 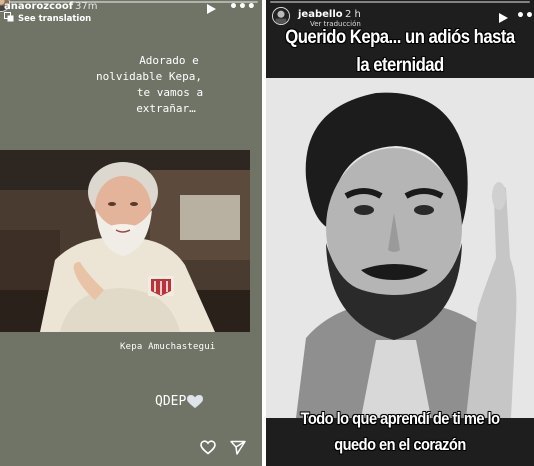 I want to click on send-icon, so click(x=238, y=447).